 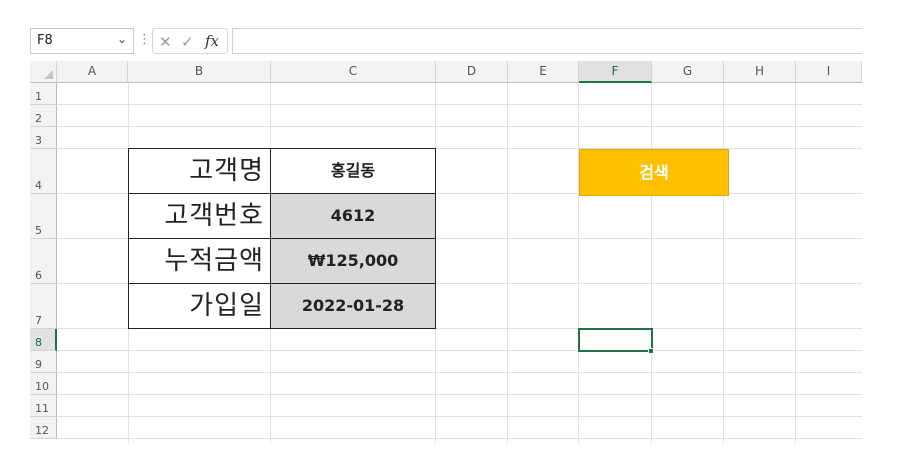 I want to click on row-header-3: 3, so click(x=43, y=138).